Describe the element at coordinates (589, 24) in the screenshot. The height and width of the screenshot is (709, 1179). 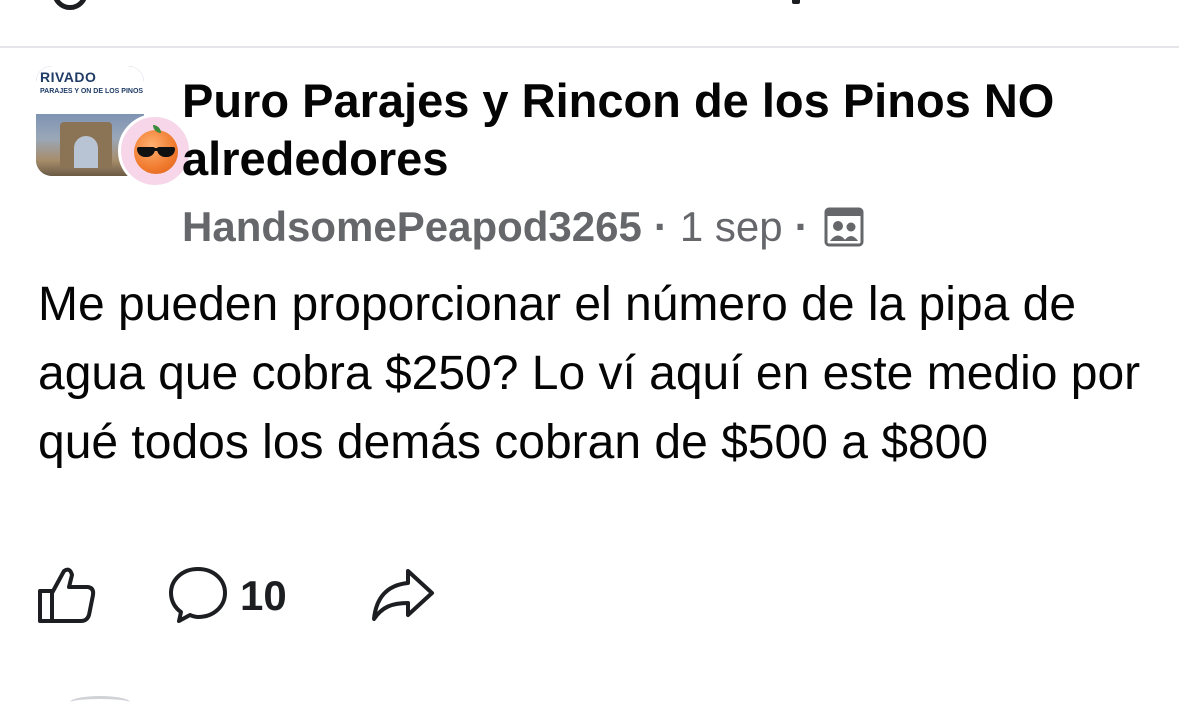
I see `top-navigation-strip` at that location.